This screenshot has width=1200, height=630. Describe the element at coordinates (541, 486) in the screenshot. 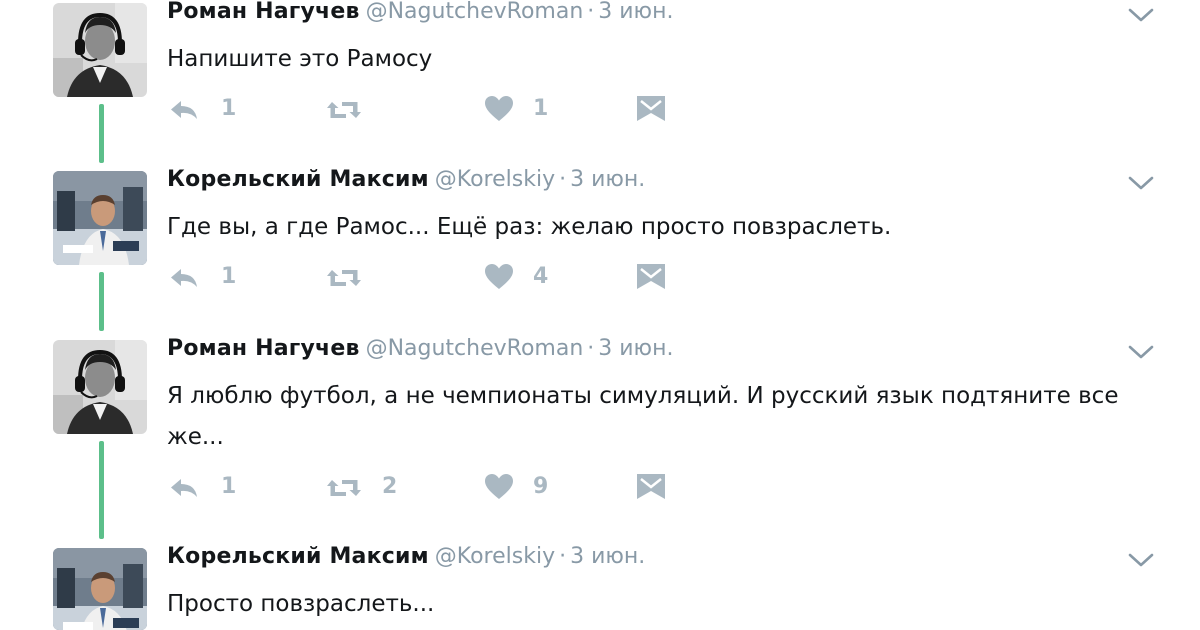

I see `like-count: 9` at that location.